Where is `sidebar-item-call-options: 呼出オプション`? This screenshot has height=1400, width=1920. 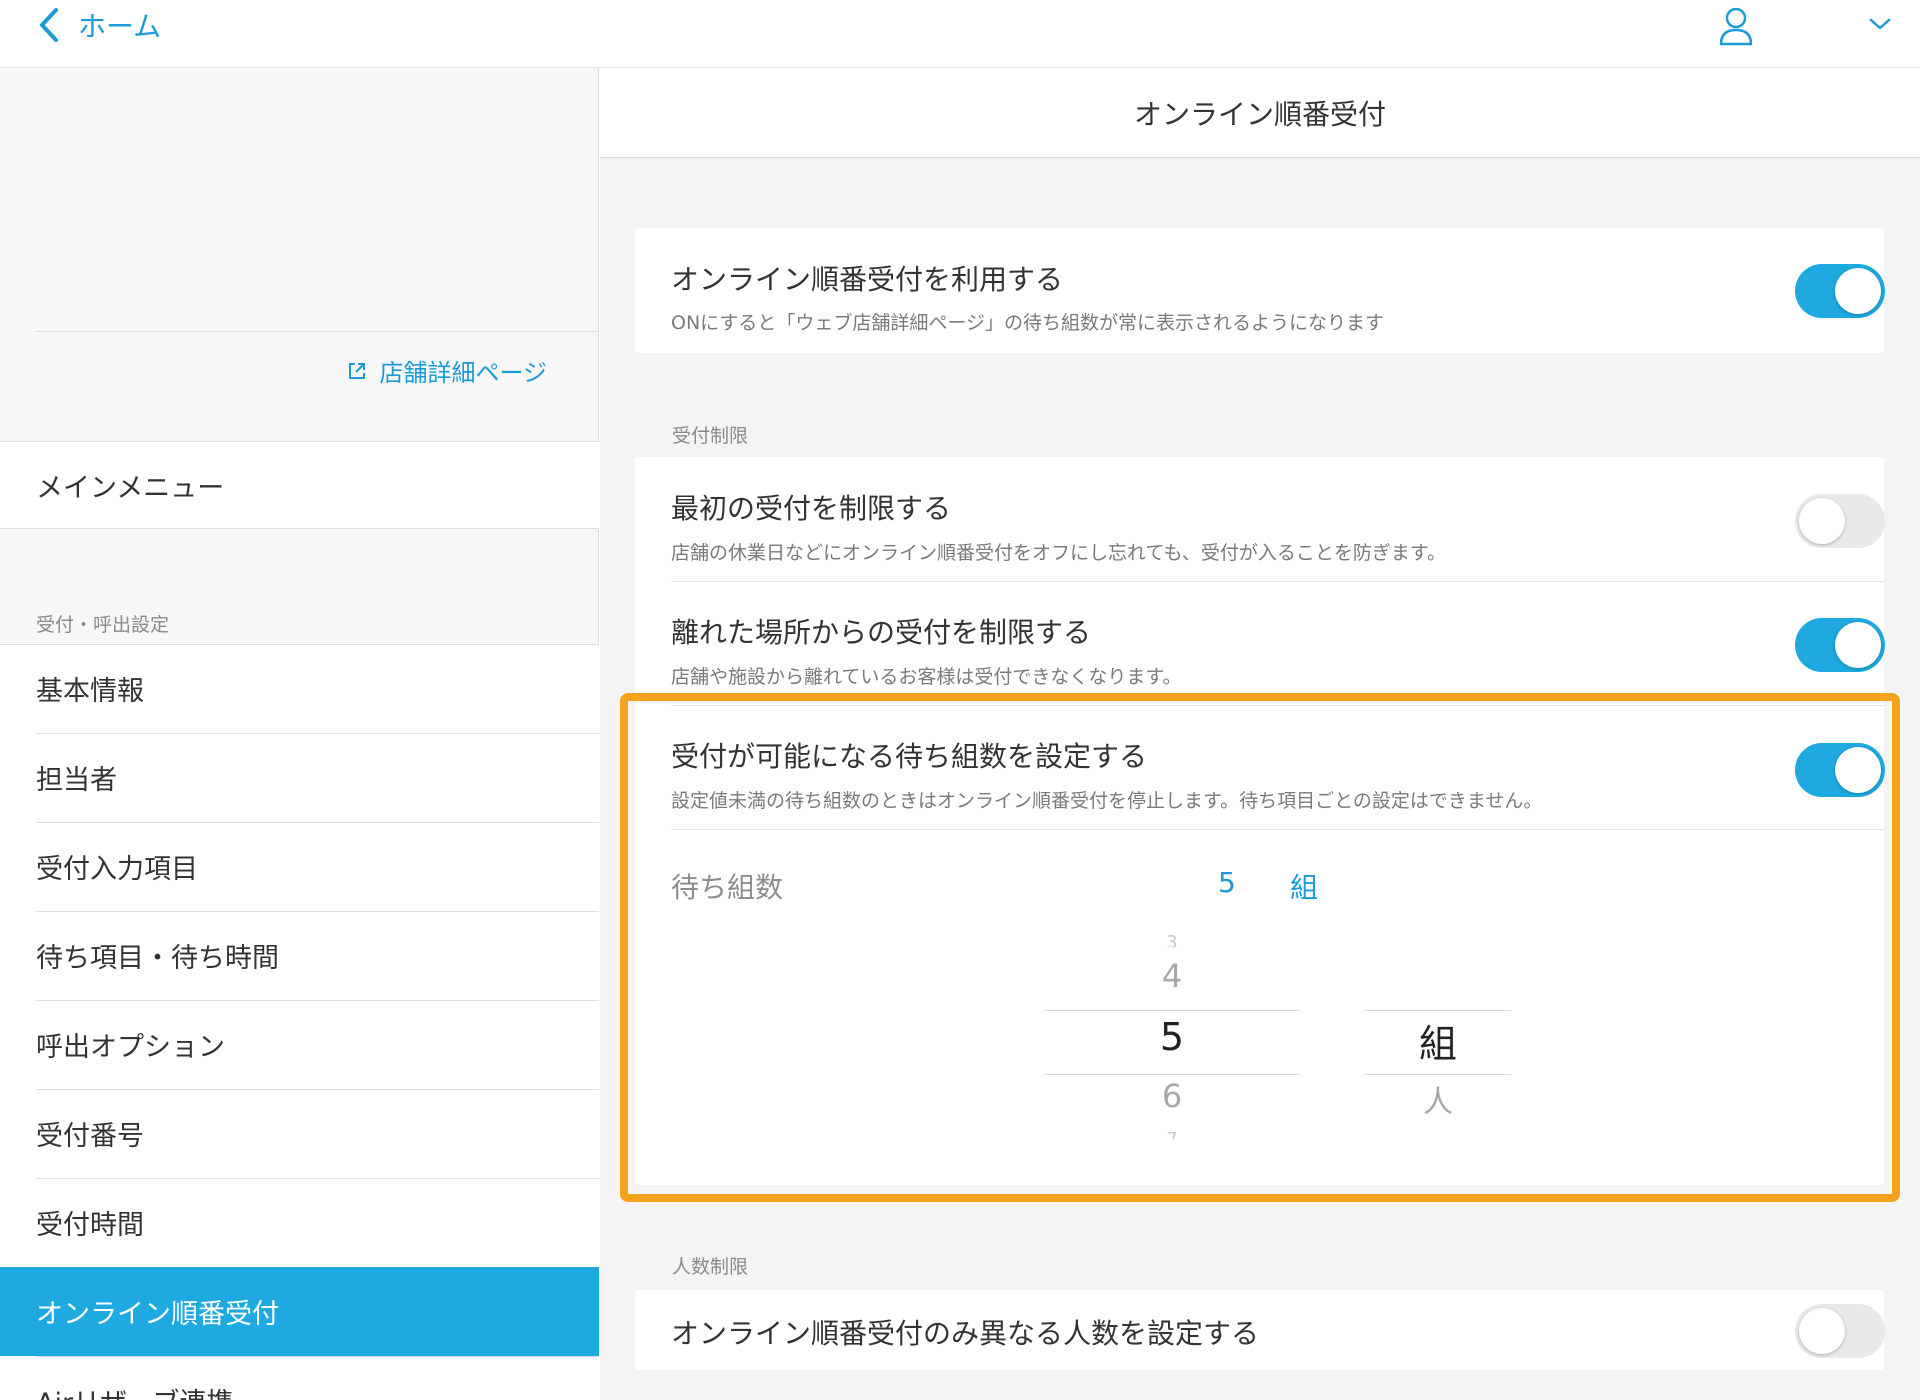 sidebar-item-call-options: 呼出オプション is located at coordinates (299, 1044).